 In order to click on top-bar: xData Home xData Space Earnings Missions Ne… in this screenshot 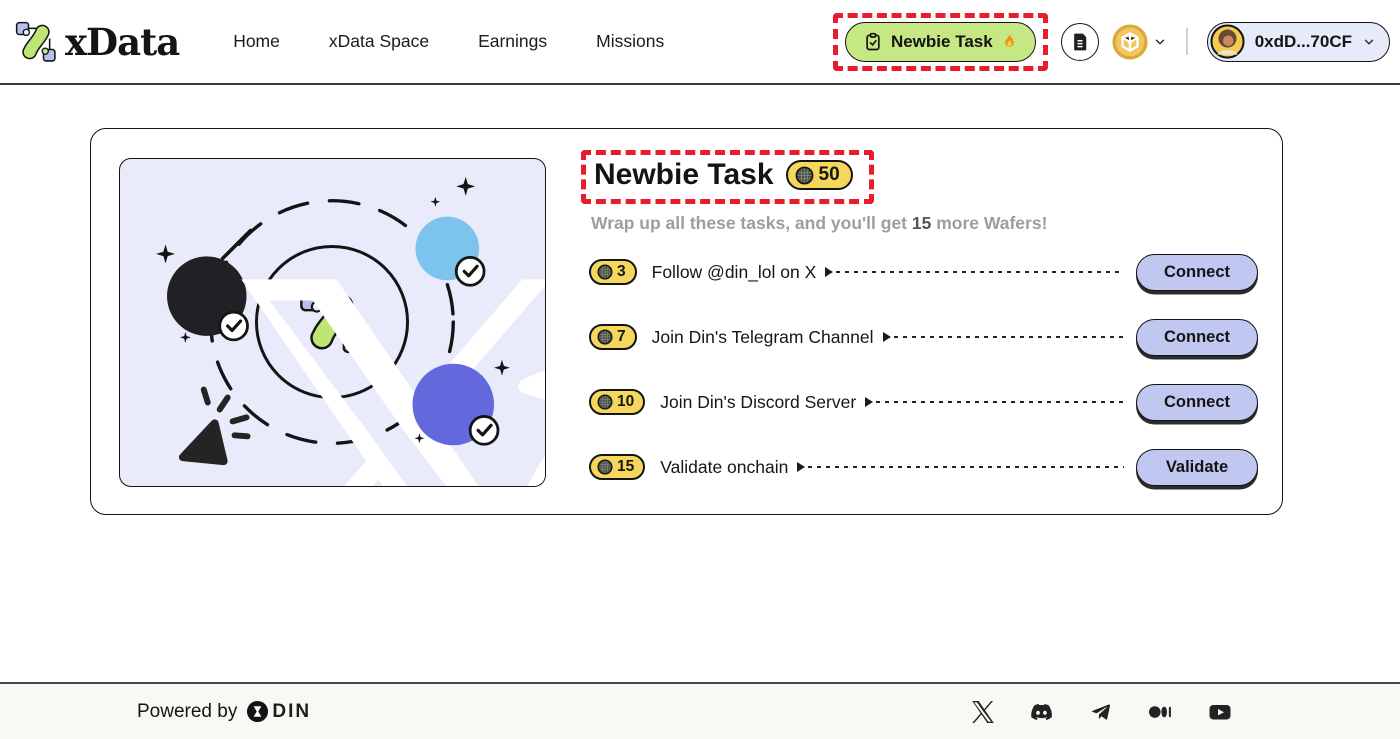, I will do `click(700, 42)`.